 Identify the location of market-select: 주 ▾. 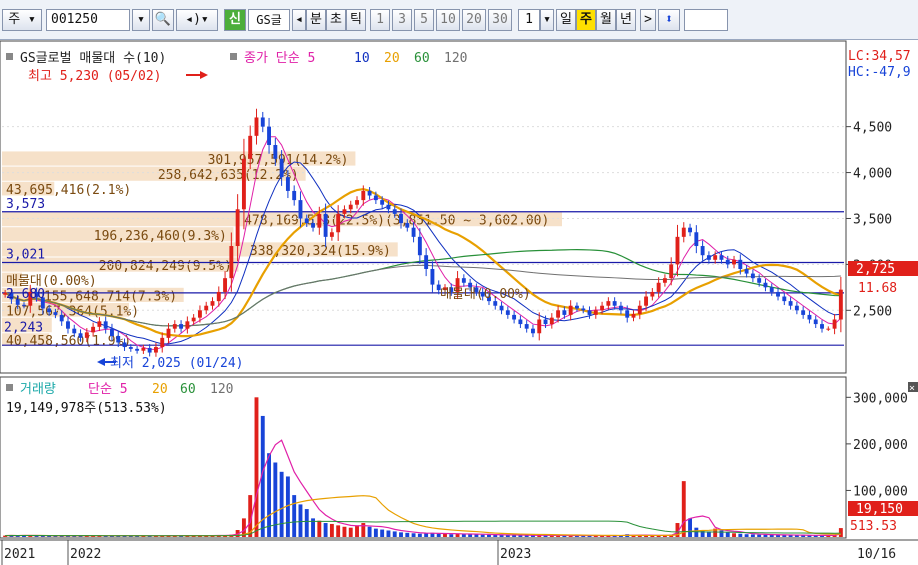
(22, 20).